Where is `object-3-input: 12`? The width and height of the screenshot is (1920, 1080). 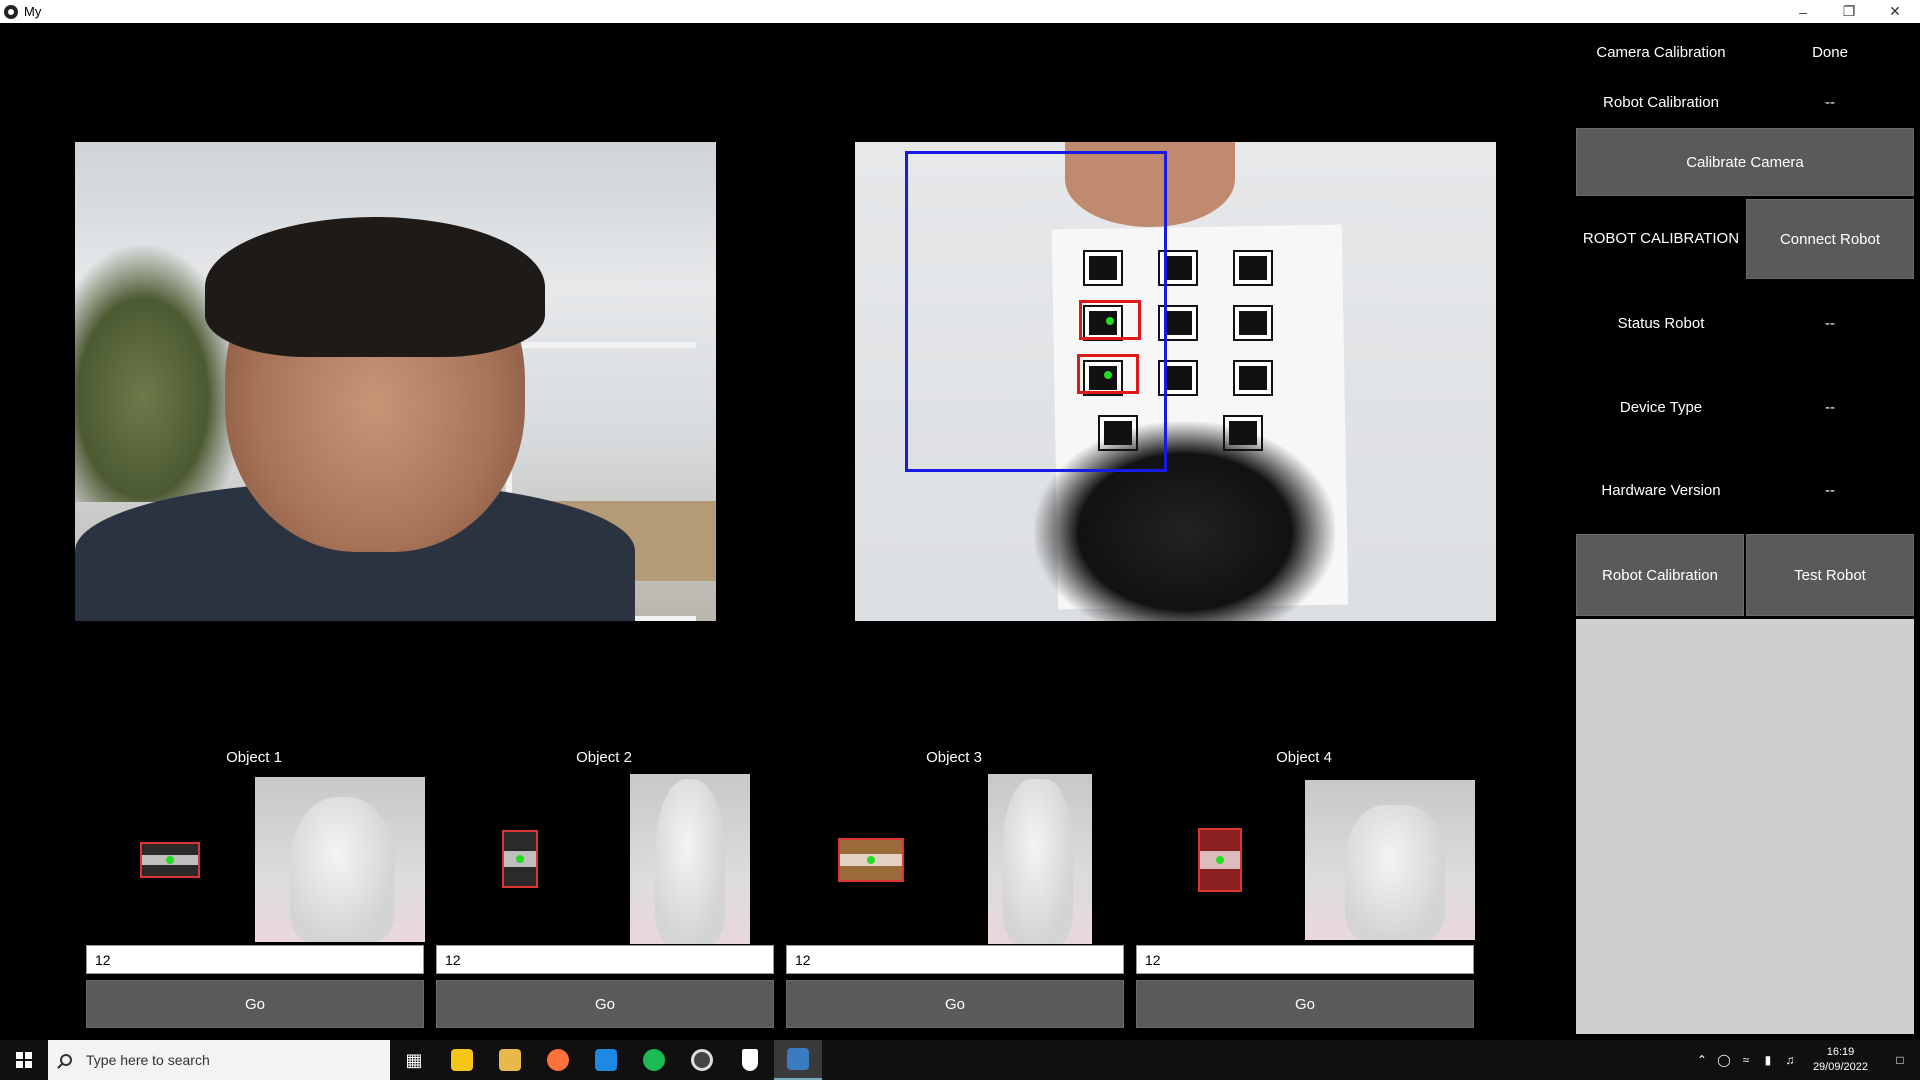 object-3-input: 12 is located at coordinates (955, 959).